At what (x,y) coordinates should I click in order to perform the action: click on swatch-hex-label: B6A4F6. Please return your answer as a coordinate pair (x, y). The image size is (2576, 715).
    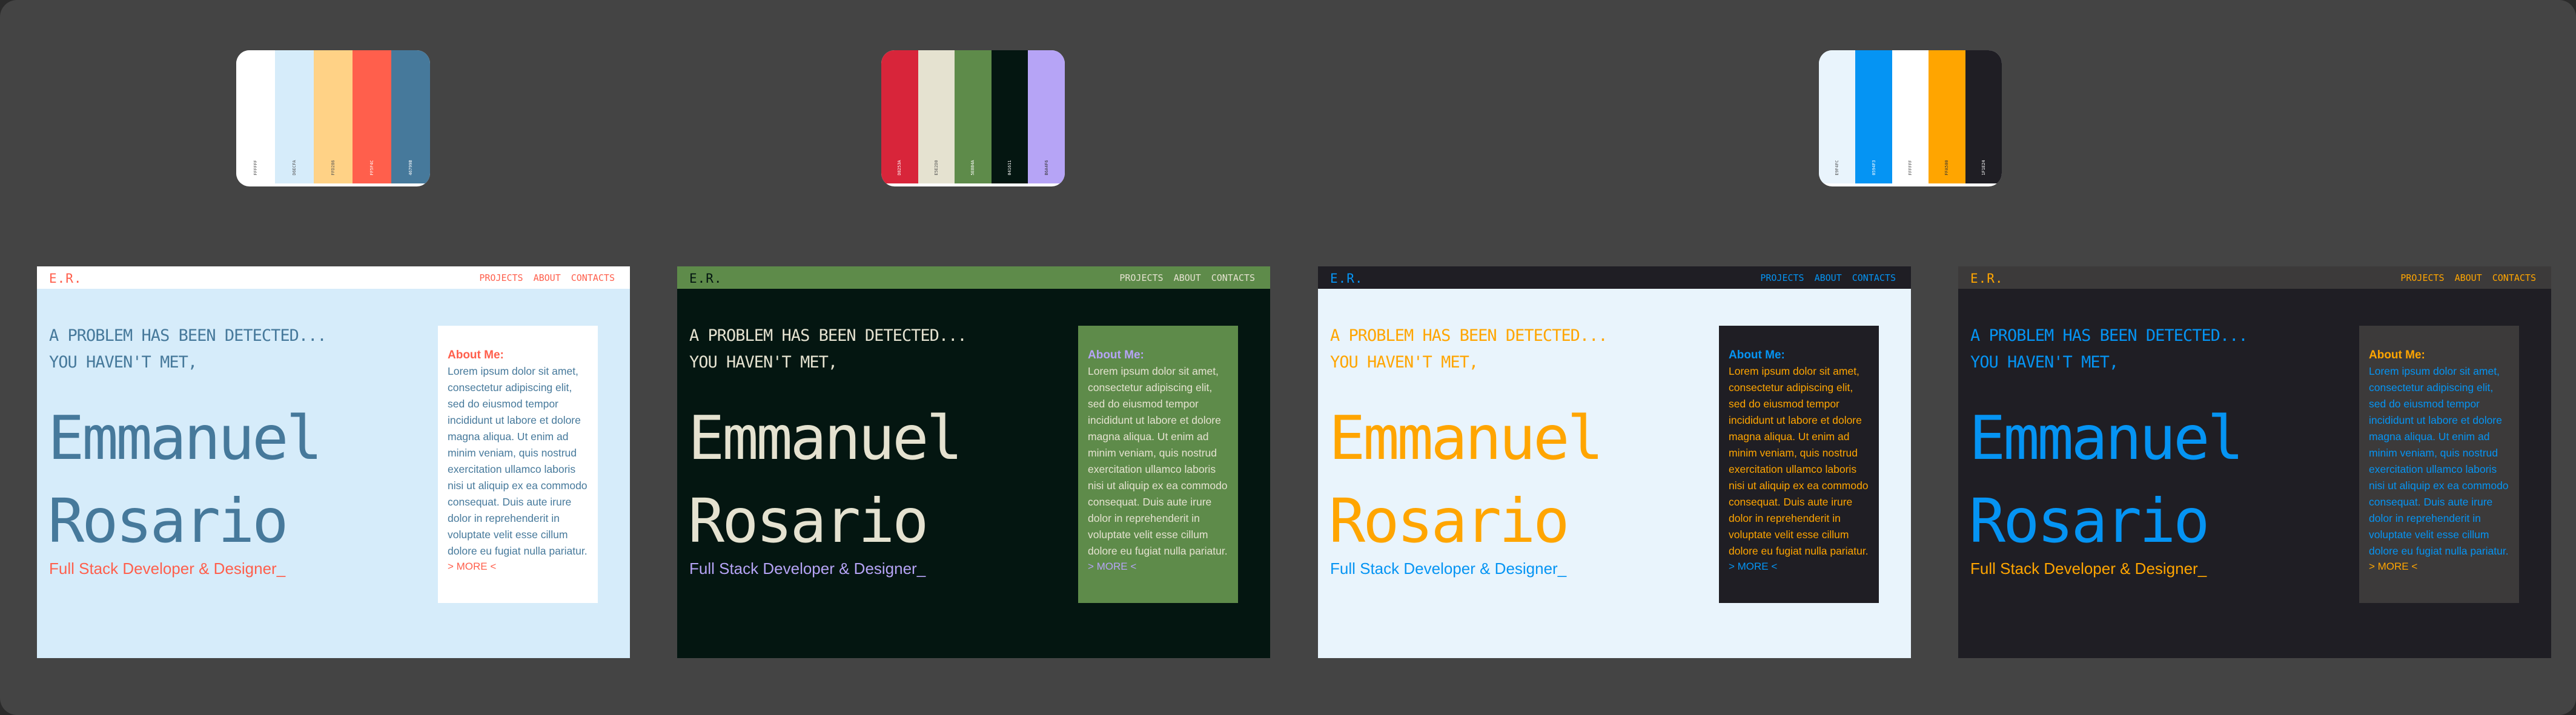
    Looking at the image, I should click on (1046, 168).